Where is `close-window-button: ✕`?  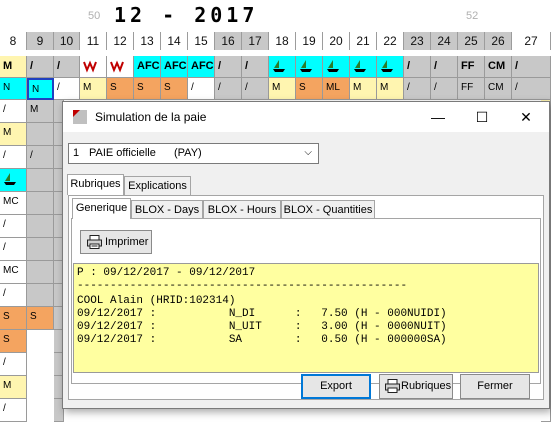
close-window-button: ✕ is located at coordinates (526, 117).